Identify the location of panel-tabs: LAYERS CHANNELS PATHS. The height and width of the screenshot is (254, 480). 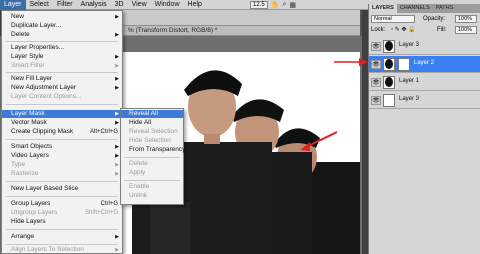
(424, 8).